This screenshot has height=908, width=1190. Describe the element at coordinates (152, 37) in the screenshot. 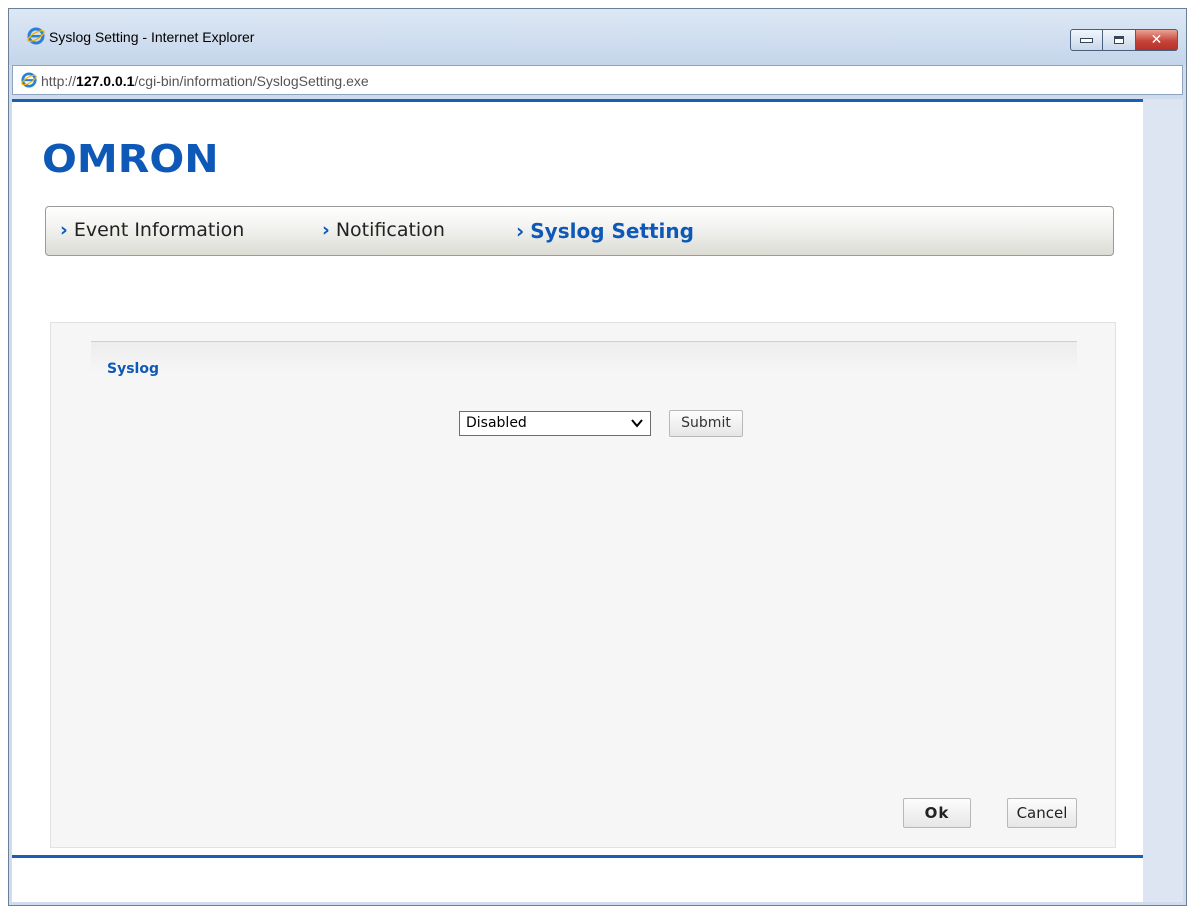

I see `window-title: Syslog Setting - Internet Explorer` at that location.